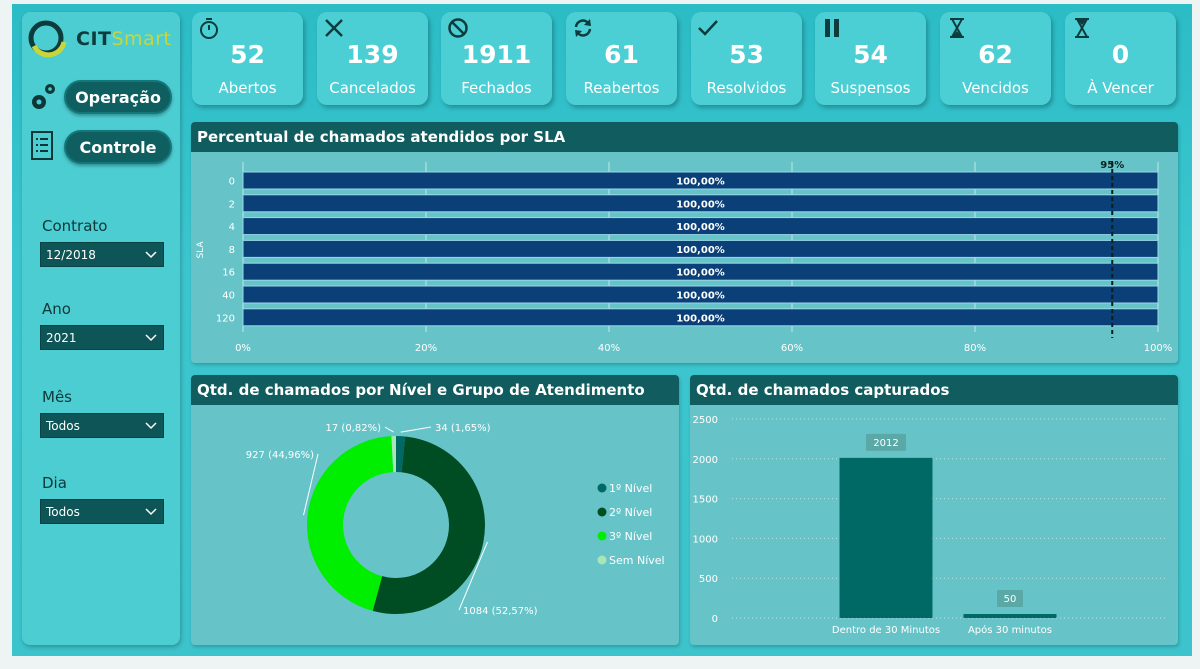 The width and height of the screenshot is (1200, 669). I want to click on kpi-label: Cancelados, so click(372, 88).